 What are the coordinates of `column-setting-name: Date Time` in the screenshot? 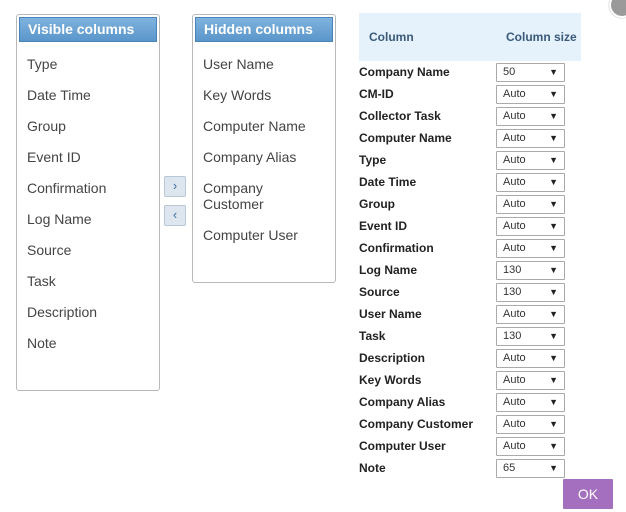 It's located at (388, 182).